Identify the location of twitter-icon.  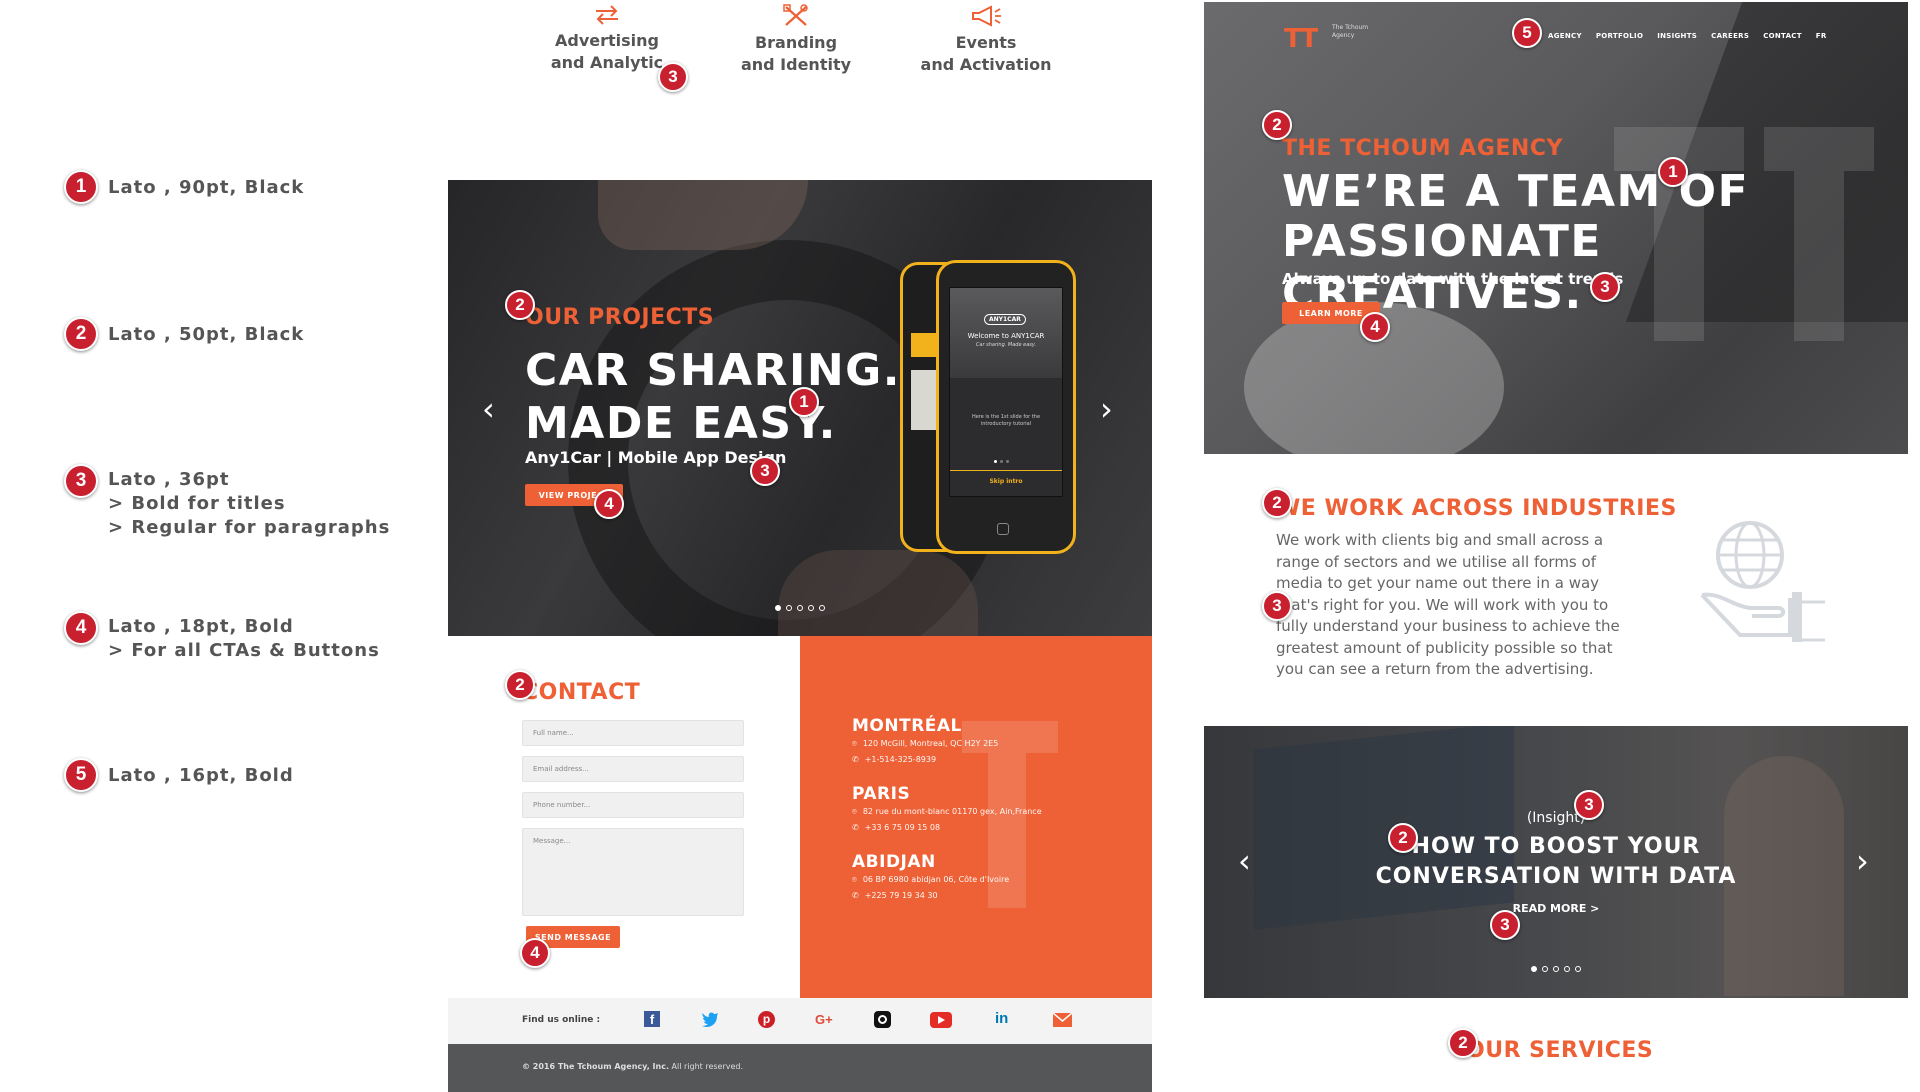
(710, 1019).